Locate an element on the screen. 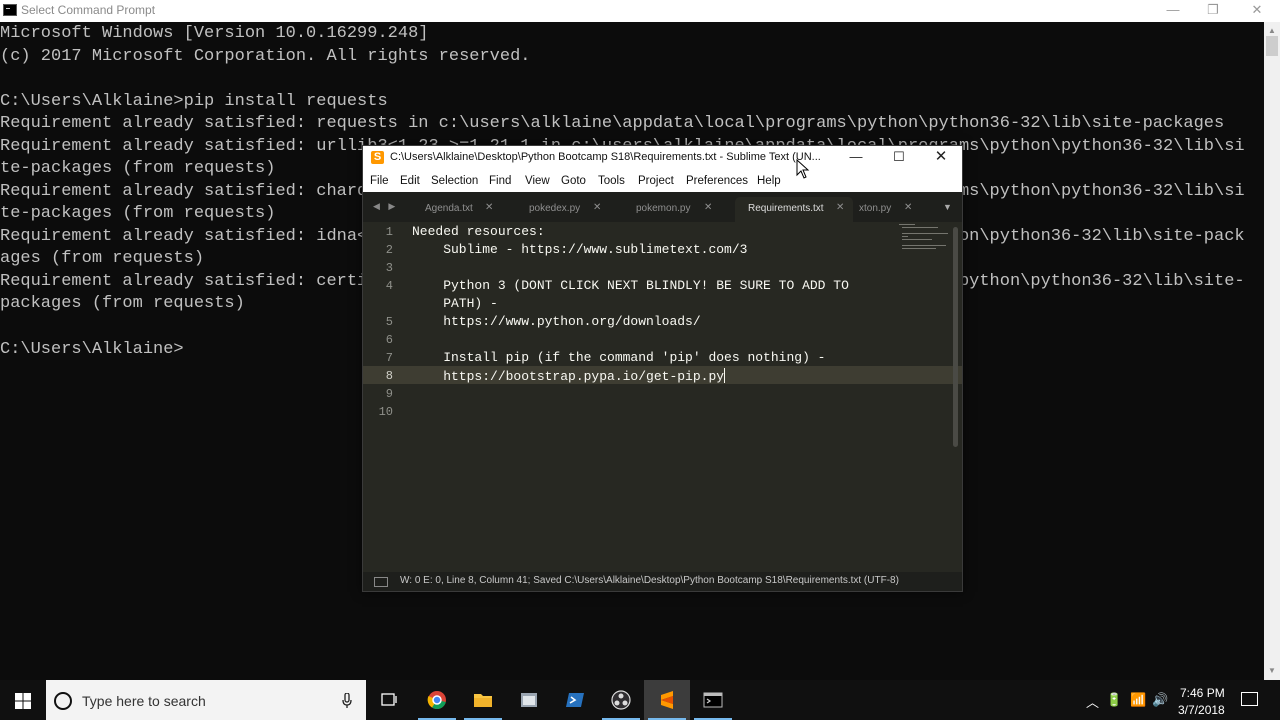 Image resolution: width=1280 pixels, height=720 pixels. line-number: 10 is located at coordinates (385, 412).